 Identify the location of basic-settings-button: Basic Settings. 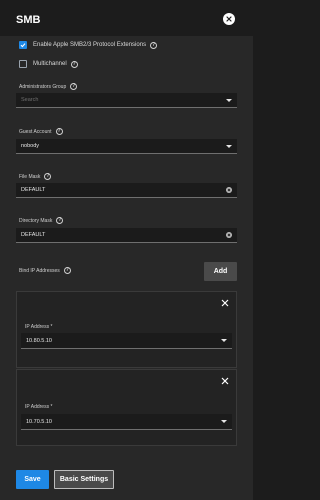
(84, 479).